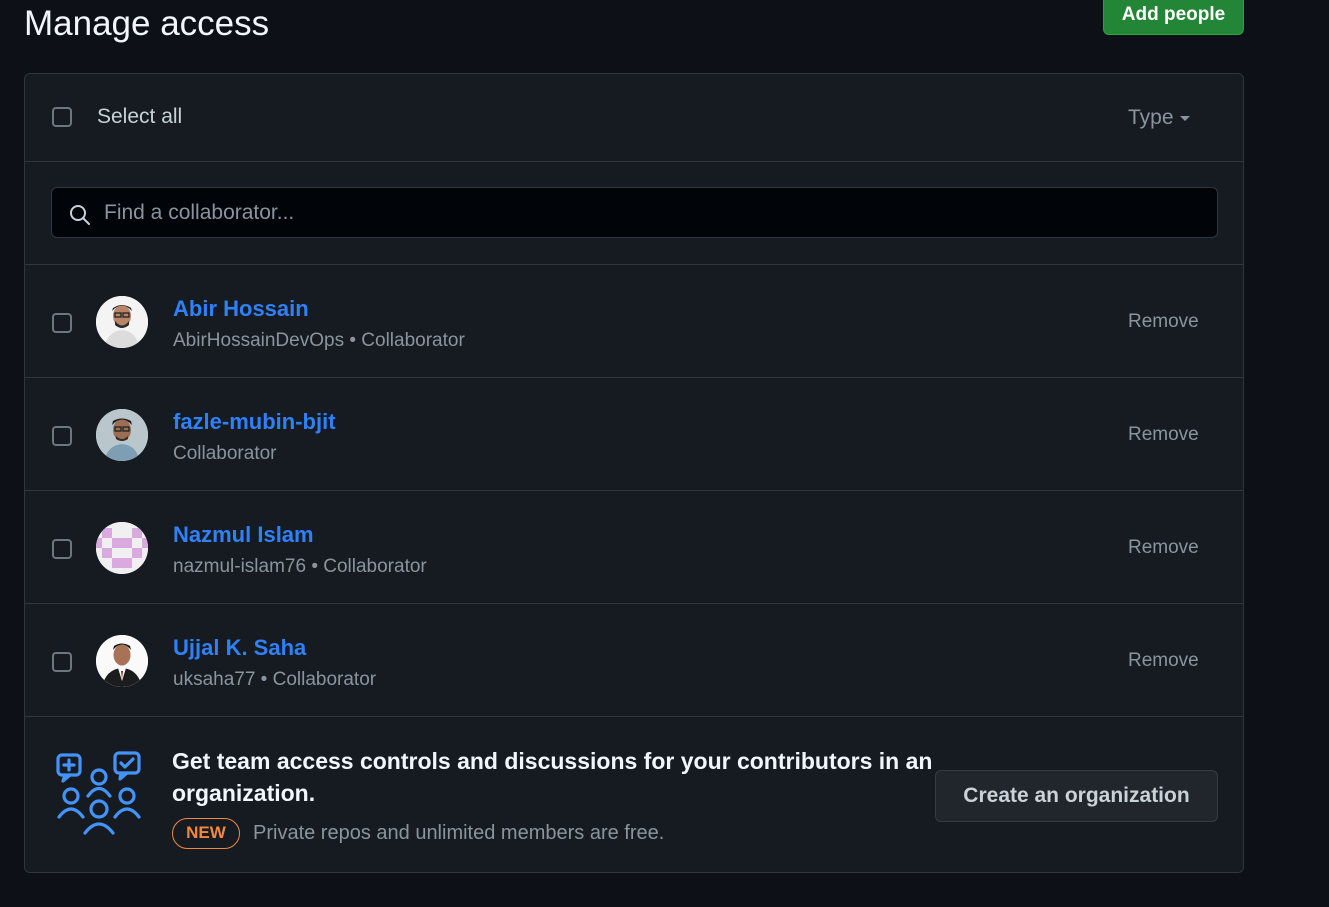 This screenshot has height=907, width=1329. What do you see at coordinates (1076, 796) in the screenshot?
I see `create-organization-button: Create an organization` at bounding box center [1076, 796].